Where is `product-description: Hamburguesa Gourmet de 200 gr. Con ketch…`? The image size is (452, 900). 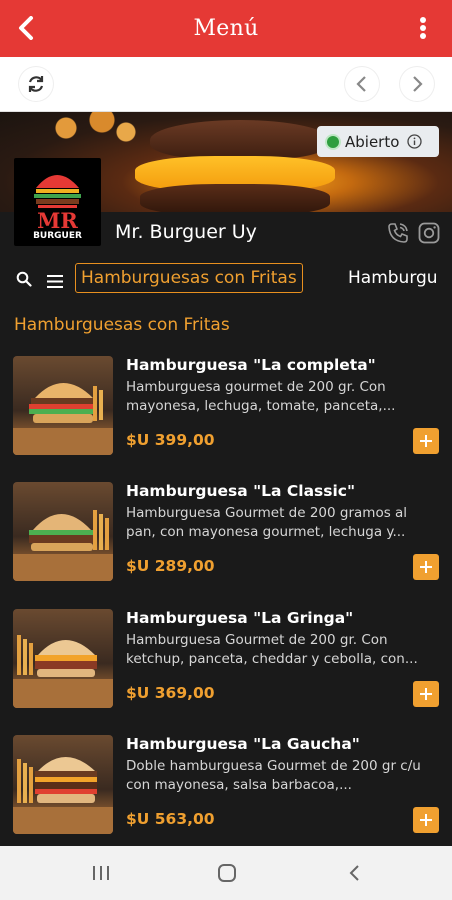 product-description: Hamburguesa Gourmet de 200 gr. Con ketch… is located at coordinates (272, 649).